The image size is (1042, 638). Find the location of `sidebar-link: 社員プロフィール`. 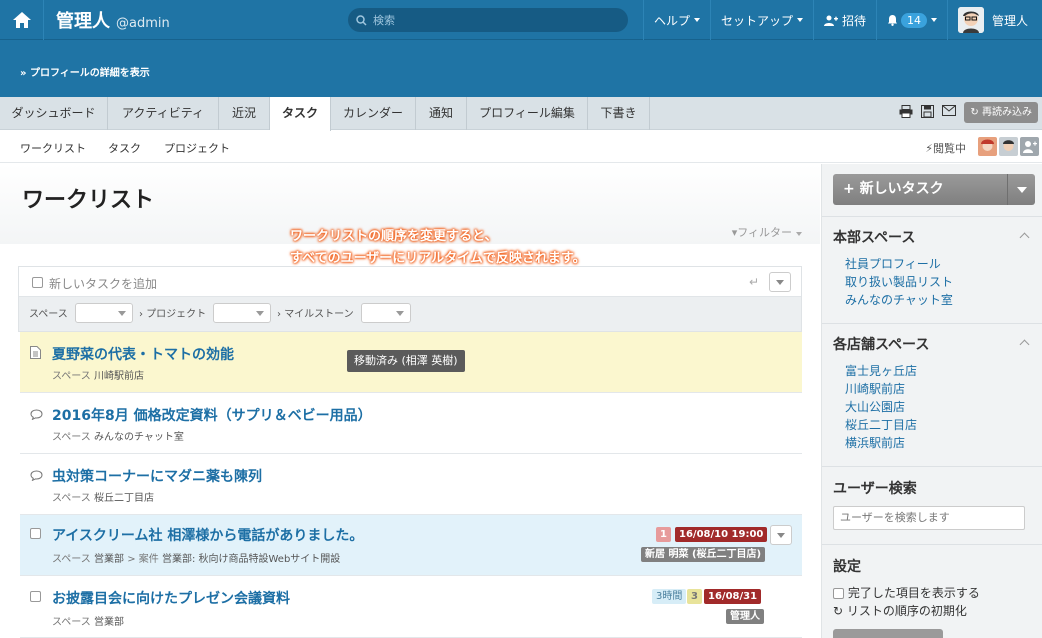

sidebar-link: 社員プロフィール is located at coordinates (893, 263).